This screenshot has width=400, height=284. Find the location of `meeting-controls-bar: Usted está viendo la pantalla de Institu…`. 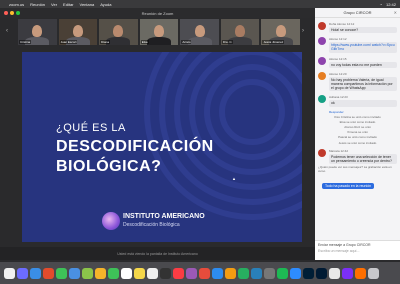

meeting-controls-bar: Usted está viendo la pantalla de Institu… is located at coordinates (157, 253).